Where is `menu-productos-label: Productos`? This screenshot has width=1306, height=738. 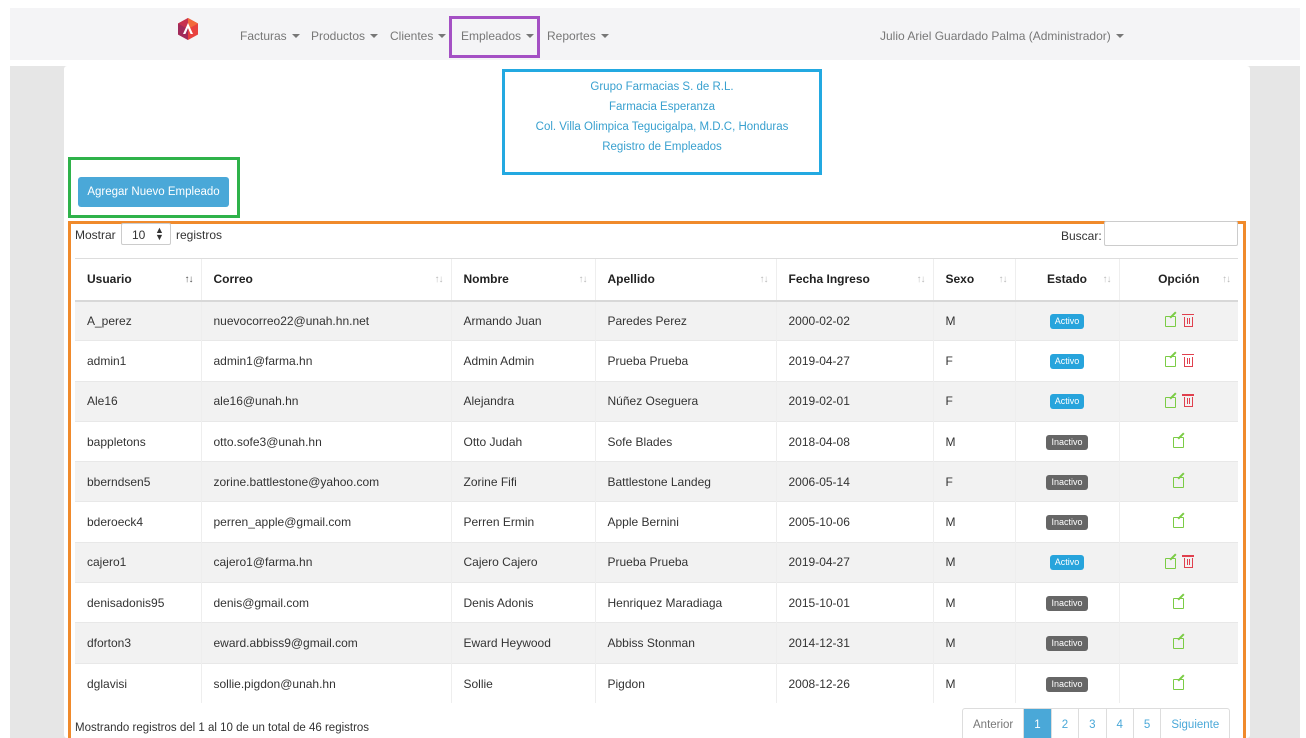 menu-productos-label: Productos is located at coordinates (338, 36).